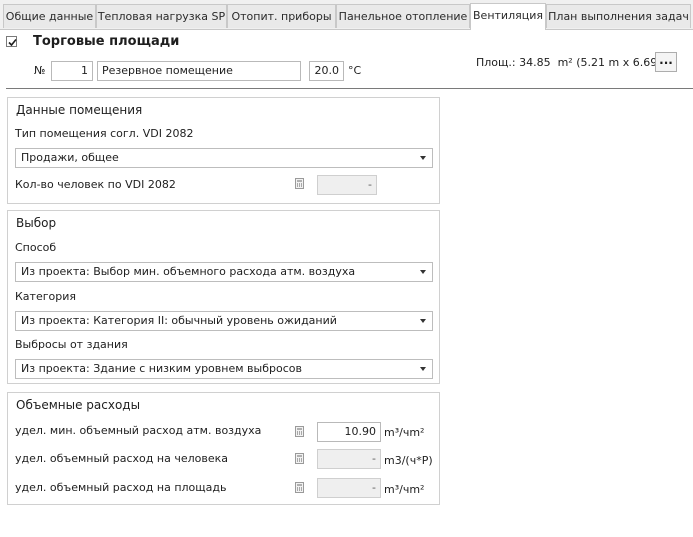 The height and width of the screenshot is (537, 693). Describe the element at coordinates (408, 460) in the screenshot. I see `flow-unit: m3/(ч*P)` at that location.